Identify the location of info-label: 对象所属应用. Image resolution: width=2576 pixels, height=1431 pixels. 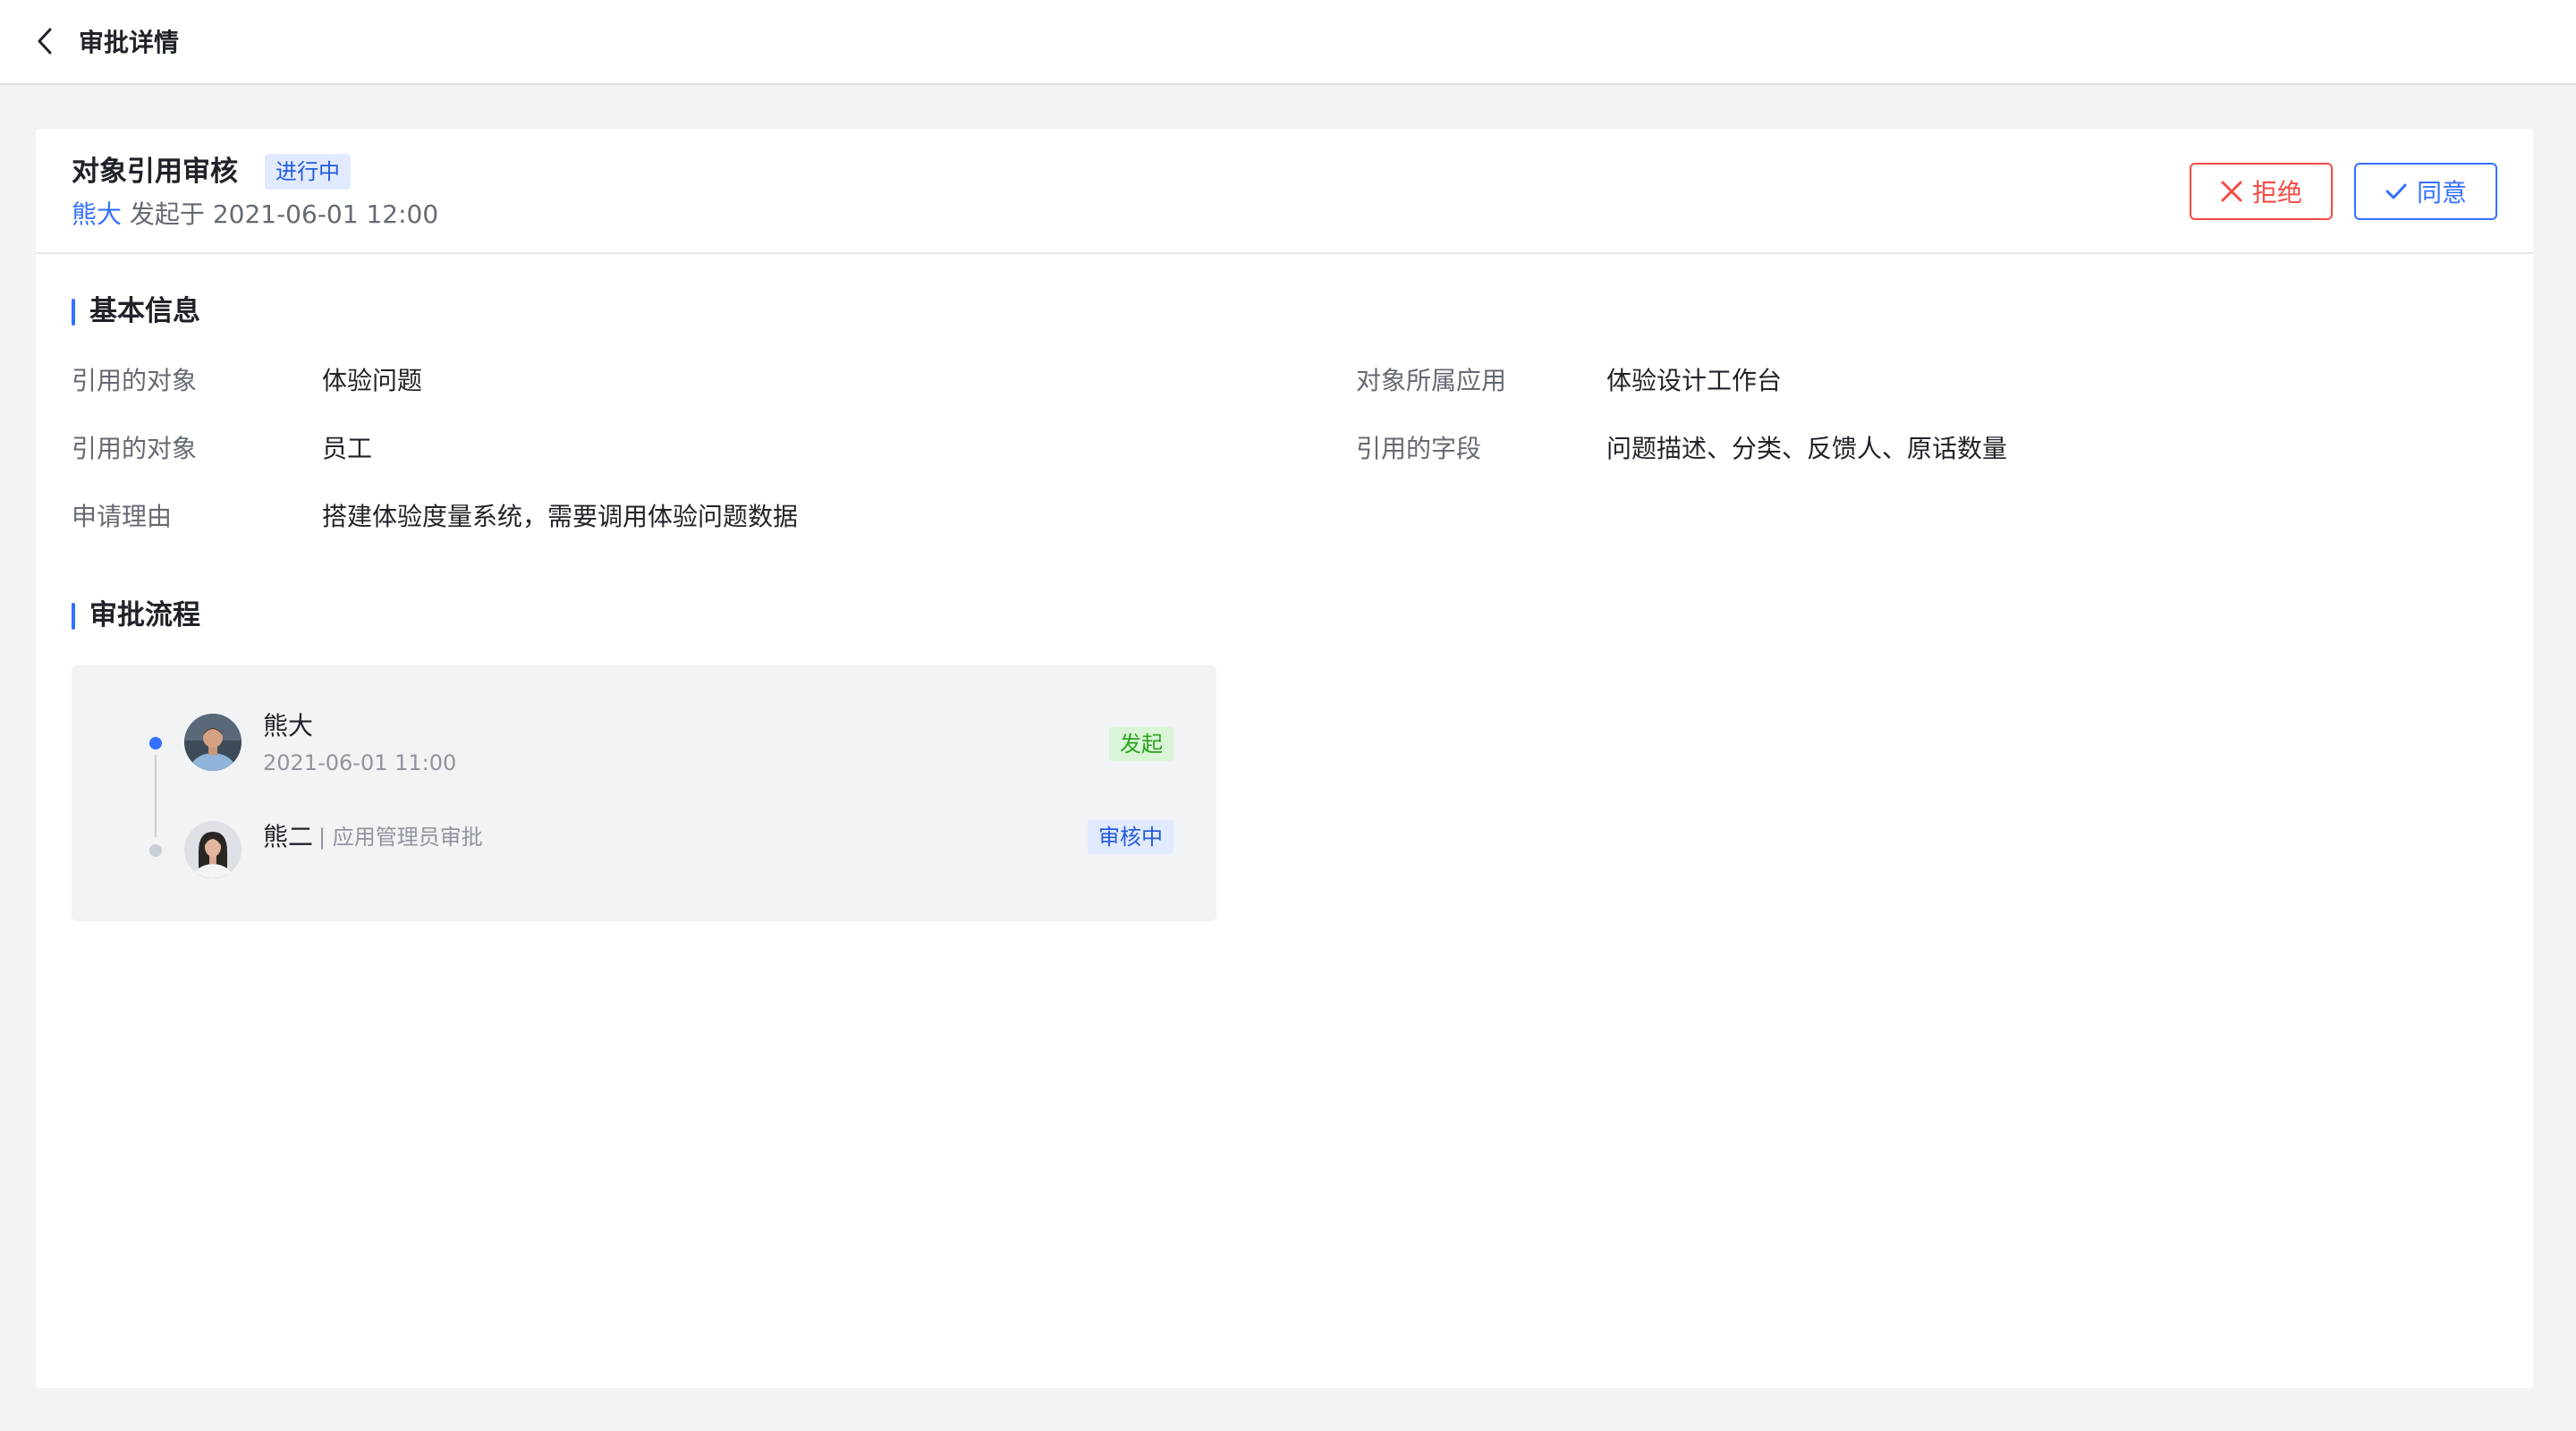
(1431, 381).